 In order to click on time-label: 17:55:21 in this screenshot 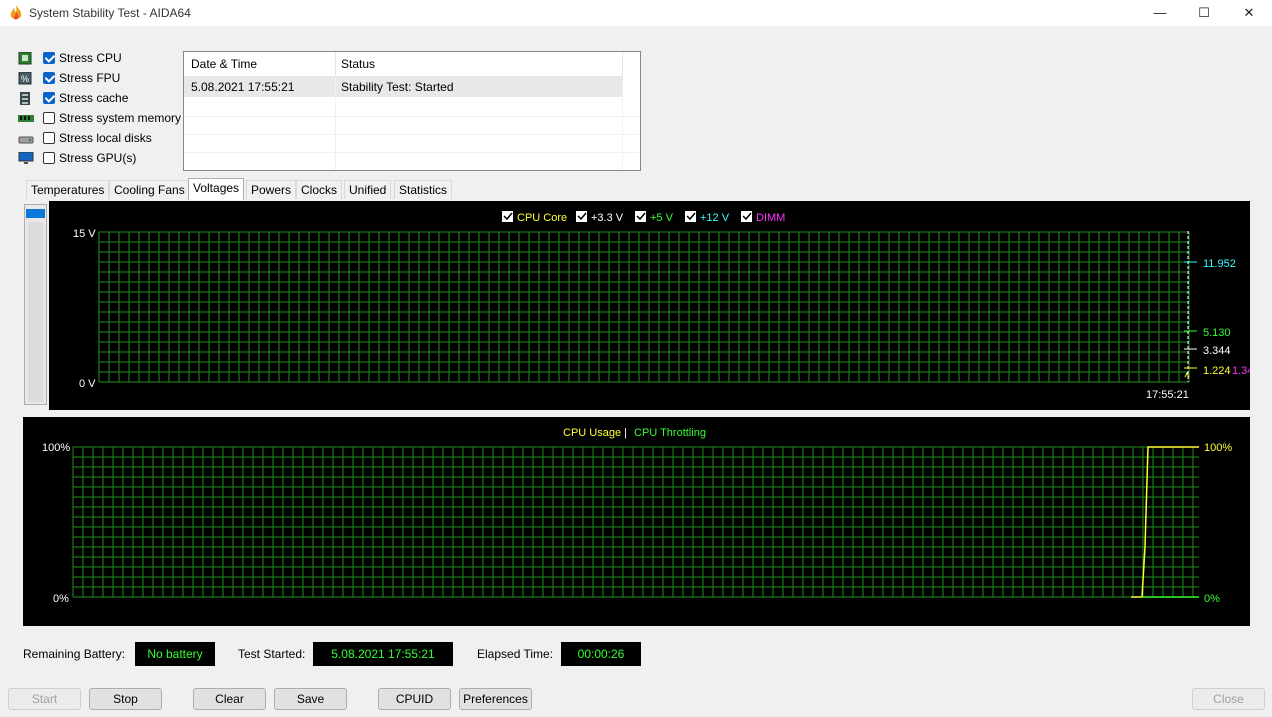, I will do `click(1167, 395)`.